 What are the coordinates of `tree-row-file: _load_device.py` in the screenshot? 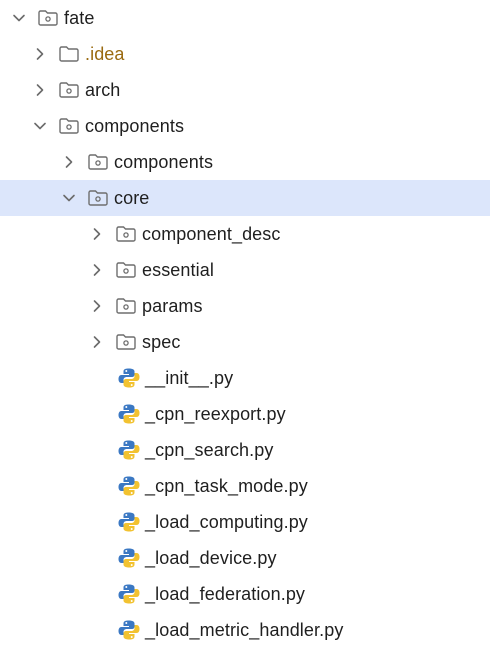 It's located at (245, 558).